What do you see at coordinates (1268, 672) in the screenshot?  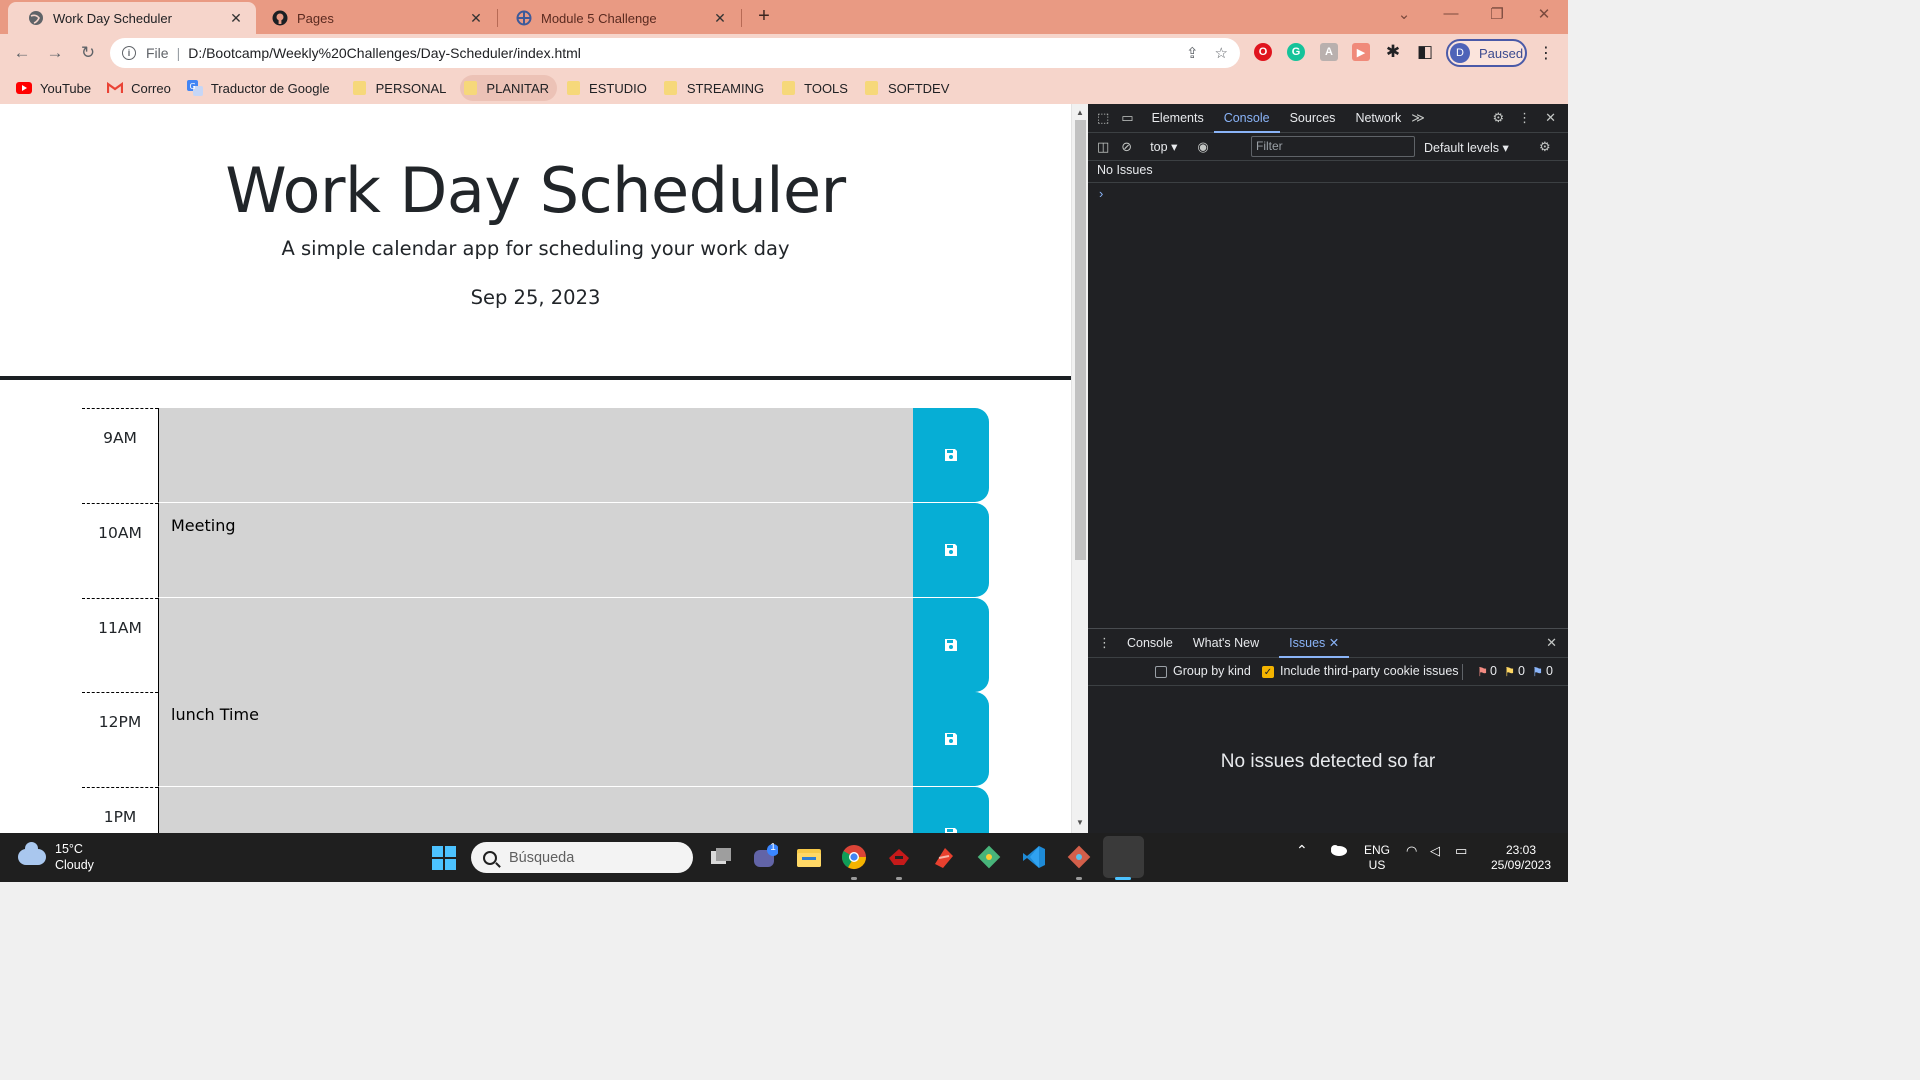 I see `third-party-checkbox: ✓` at bounding box center [1268, 672].